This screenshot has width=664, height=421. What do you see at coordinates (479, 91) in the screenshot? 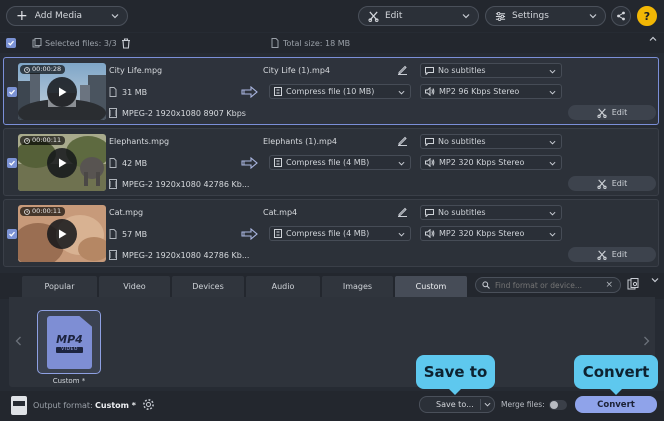
I see `audio-value: MP2 96 Kbps Stereo` at bounding box center [479, 91].